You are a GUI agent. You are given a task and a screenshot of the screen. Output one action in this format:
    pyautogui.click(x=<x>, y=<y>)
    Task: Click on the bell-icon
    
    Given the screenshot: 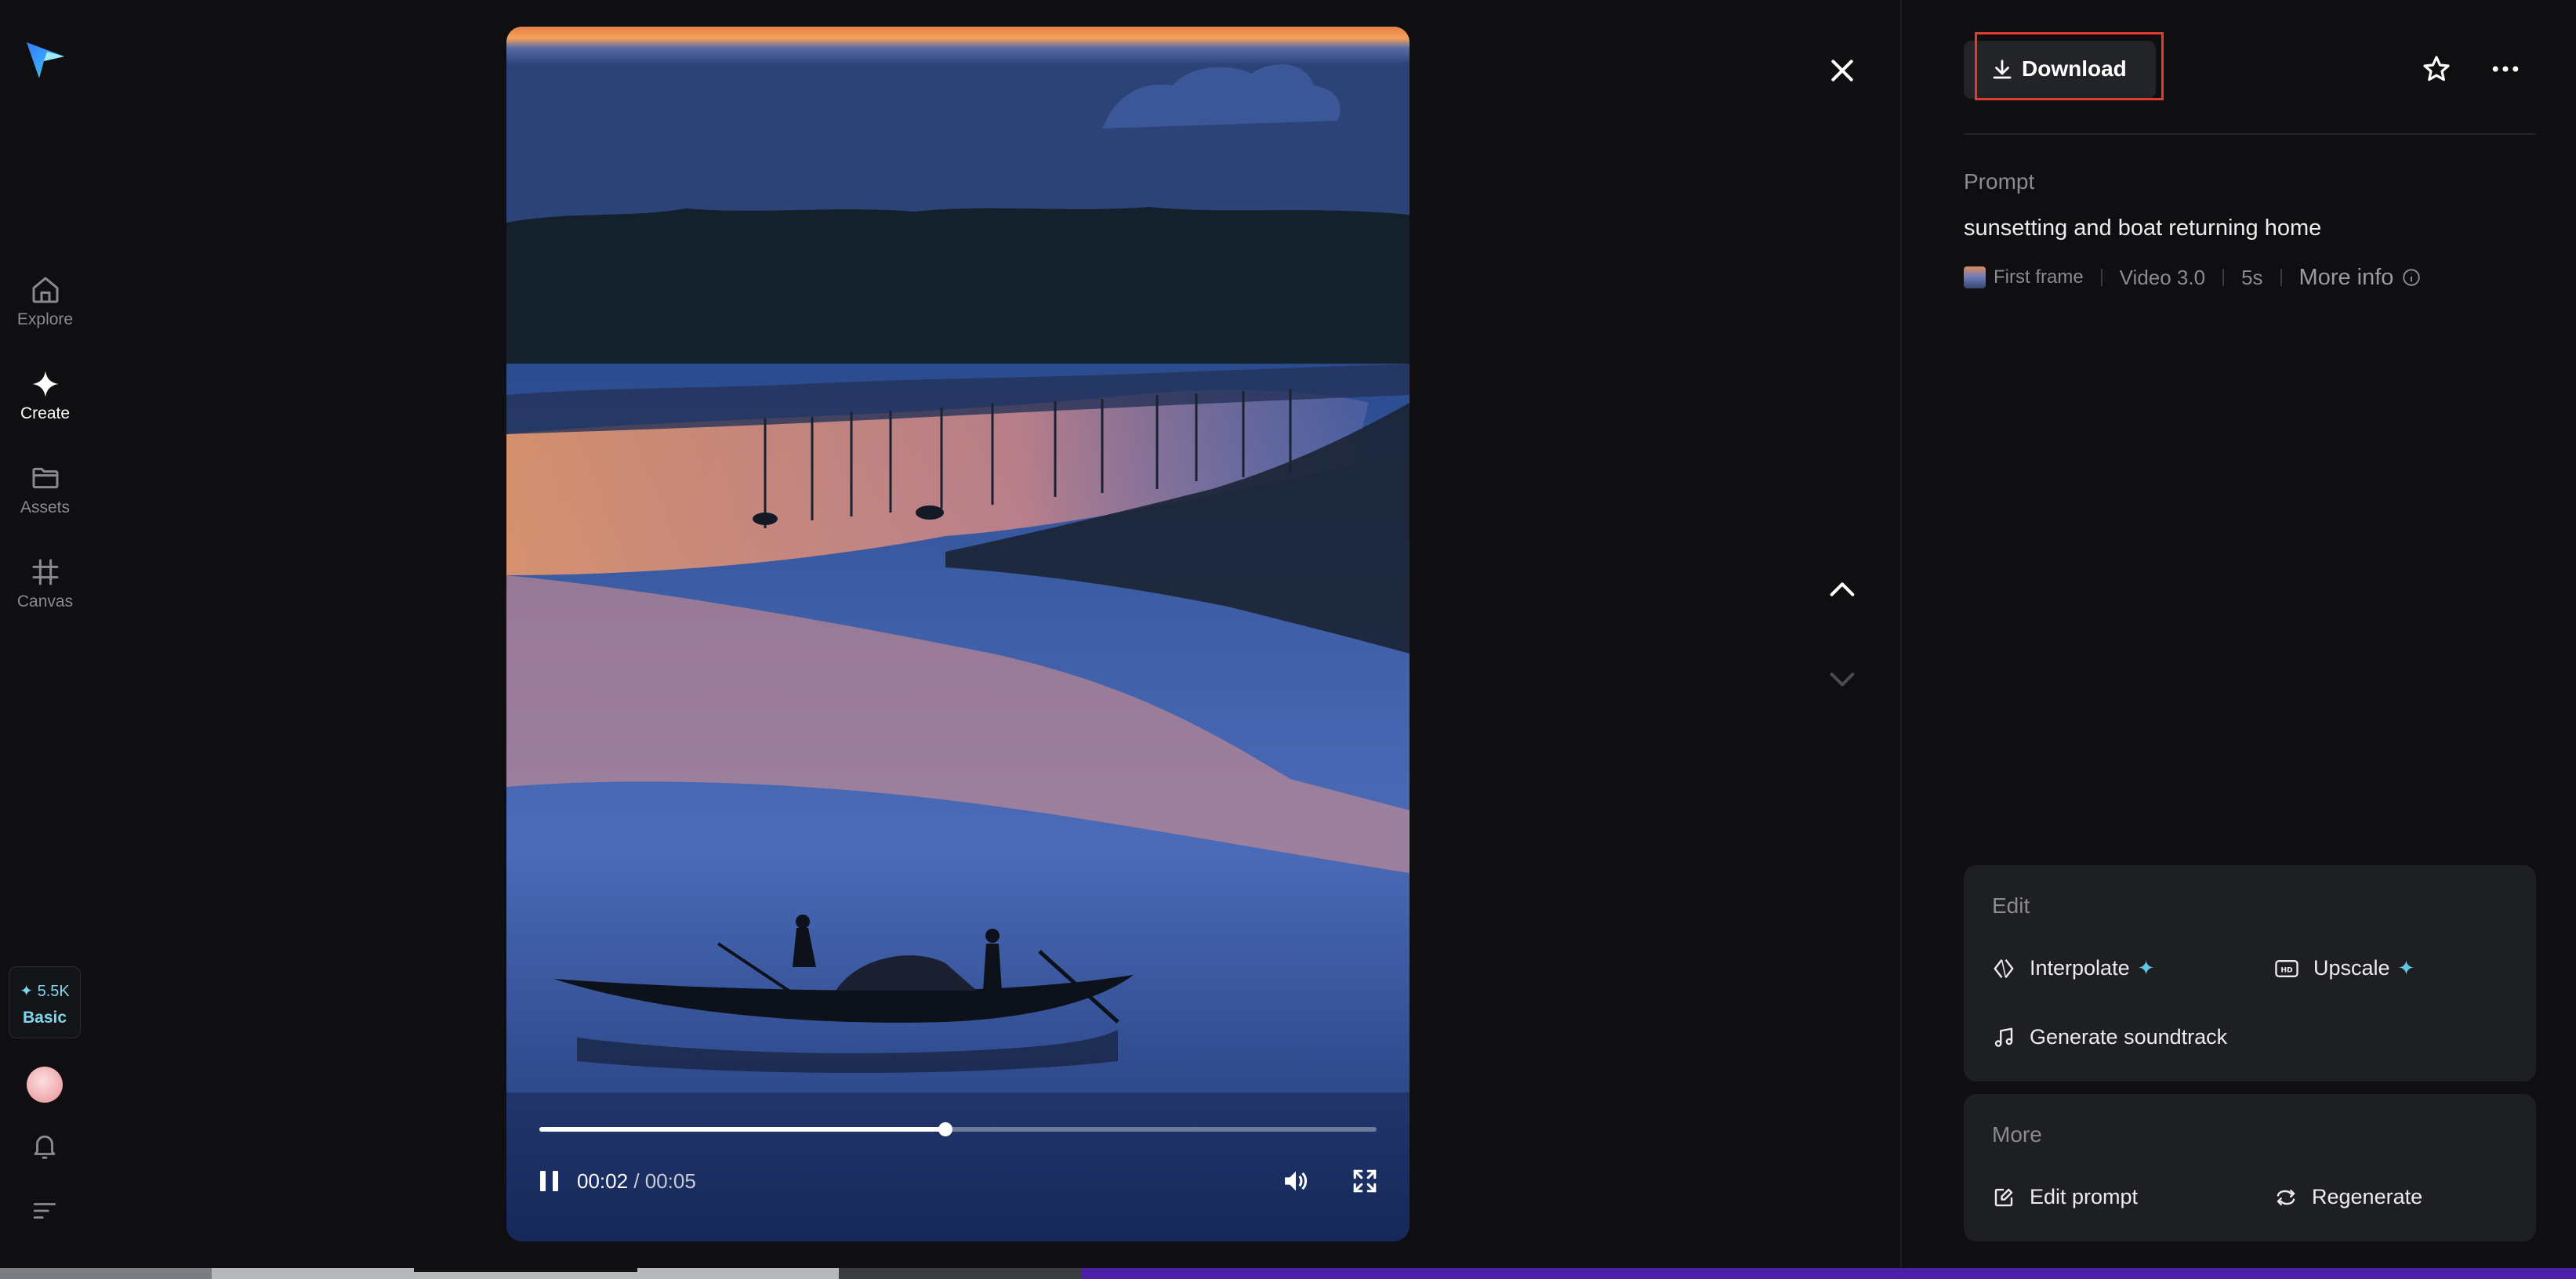 What is the action you would take?
    pyautogui.click(x=45, y=1146)
    